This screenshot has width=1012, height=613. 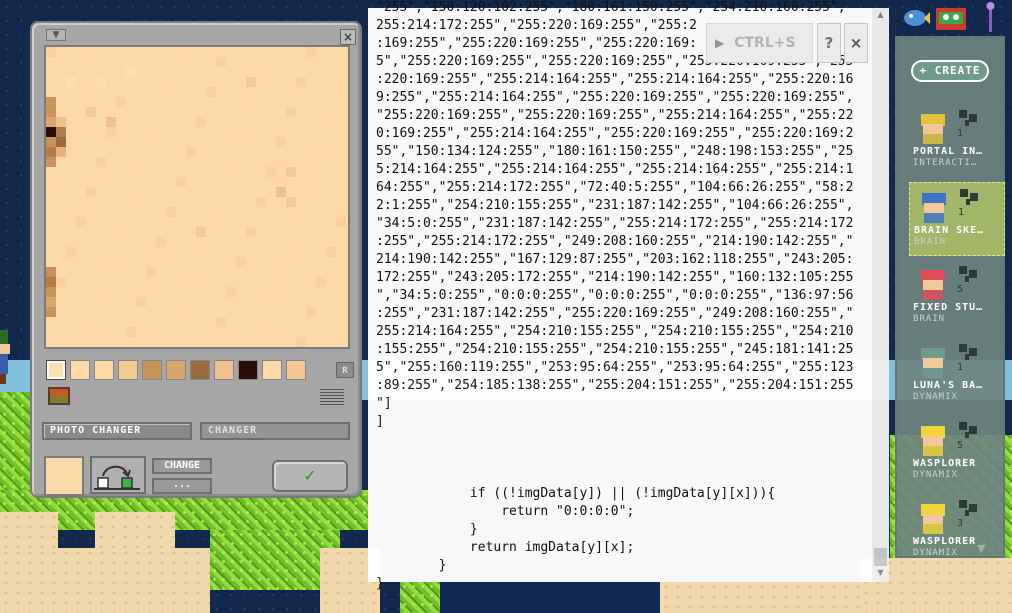 I want to click on fish-icon, so click(x=915, y=17).